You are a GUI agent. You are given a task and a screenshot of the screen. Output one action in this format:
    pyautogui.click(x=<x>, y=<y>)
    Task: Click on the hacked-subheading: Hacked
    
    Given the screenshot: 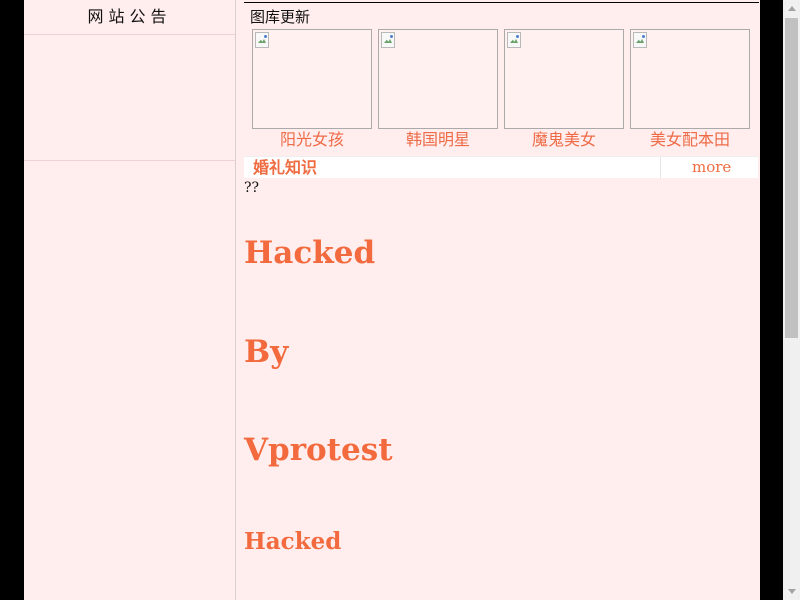 What is the action you would take?
    pyautogui.click(x=293, y=541)
    